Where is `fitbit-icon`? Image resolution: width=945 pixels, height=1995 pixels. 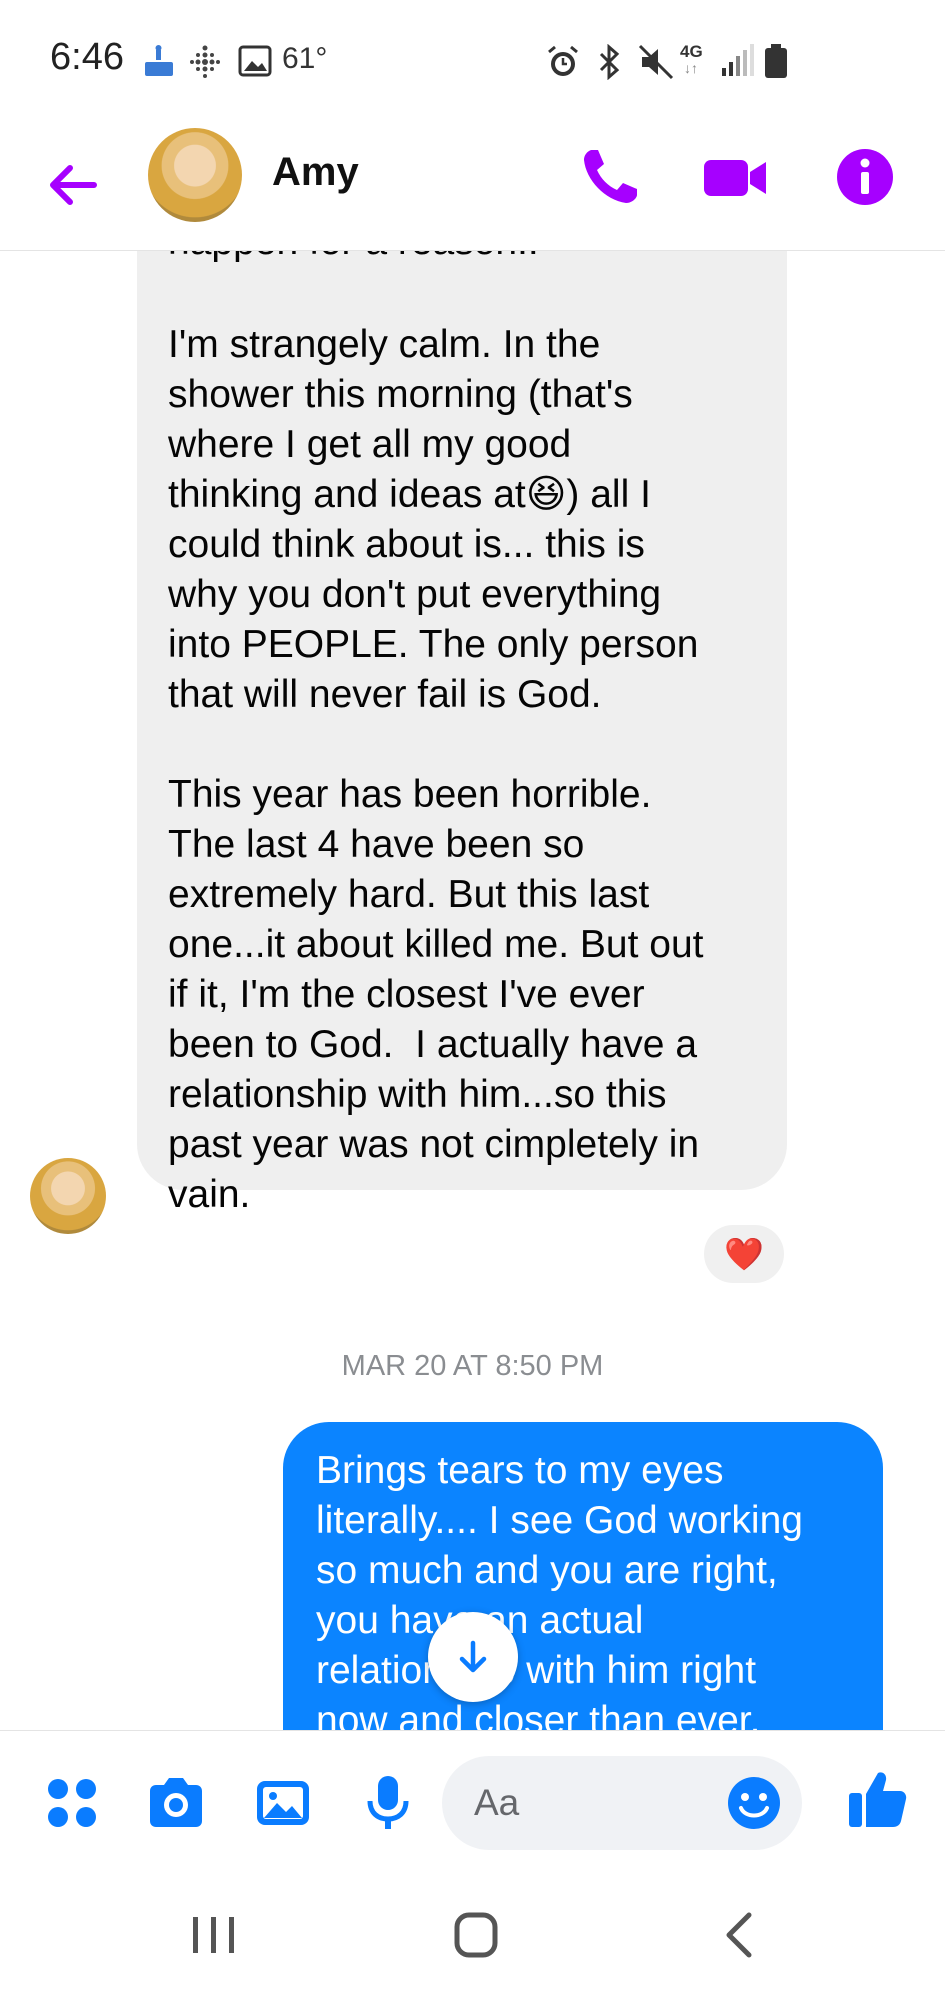
fitbit-icon is located at coordinates (205, 61).